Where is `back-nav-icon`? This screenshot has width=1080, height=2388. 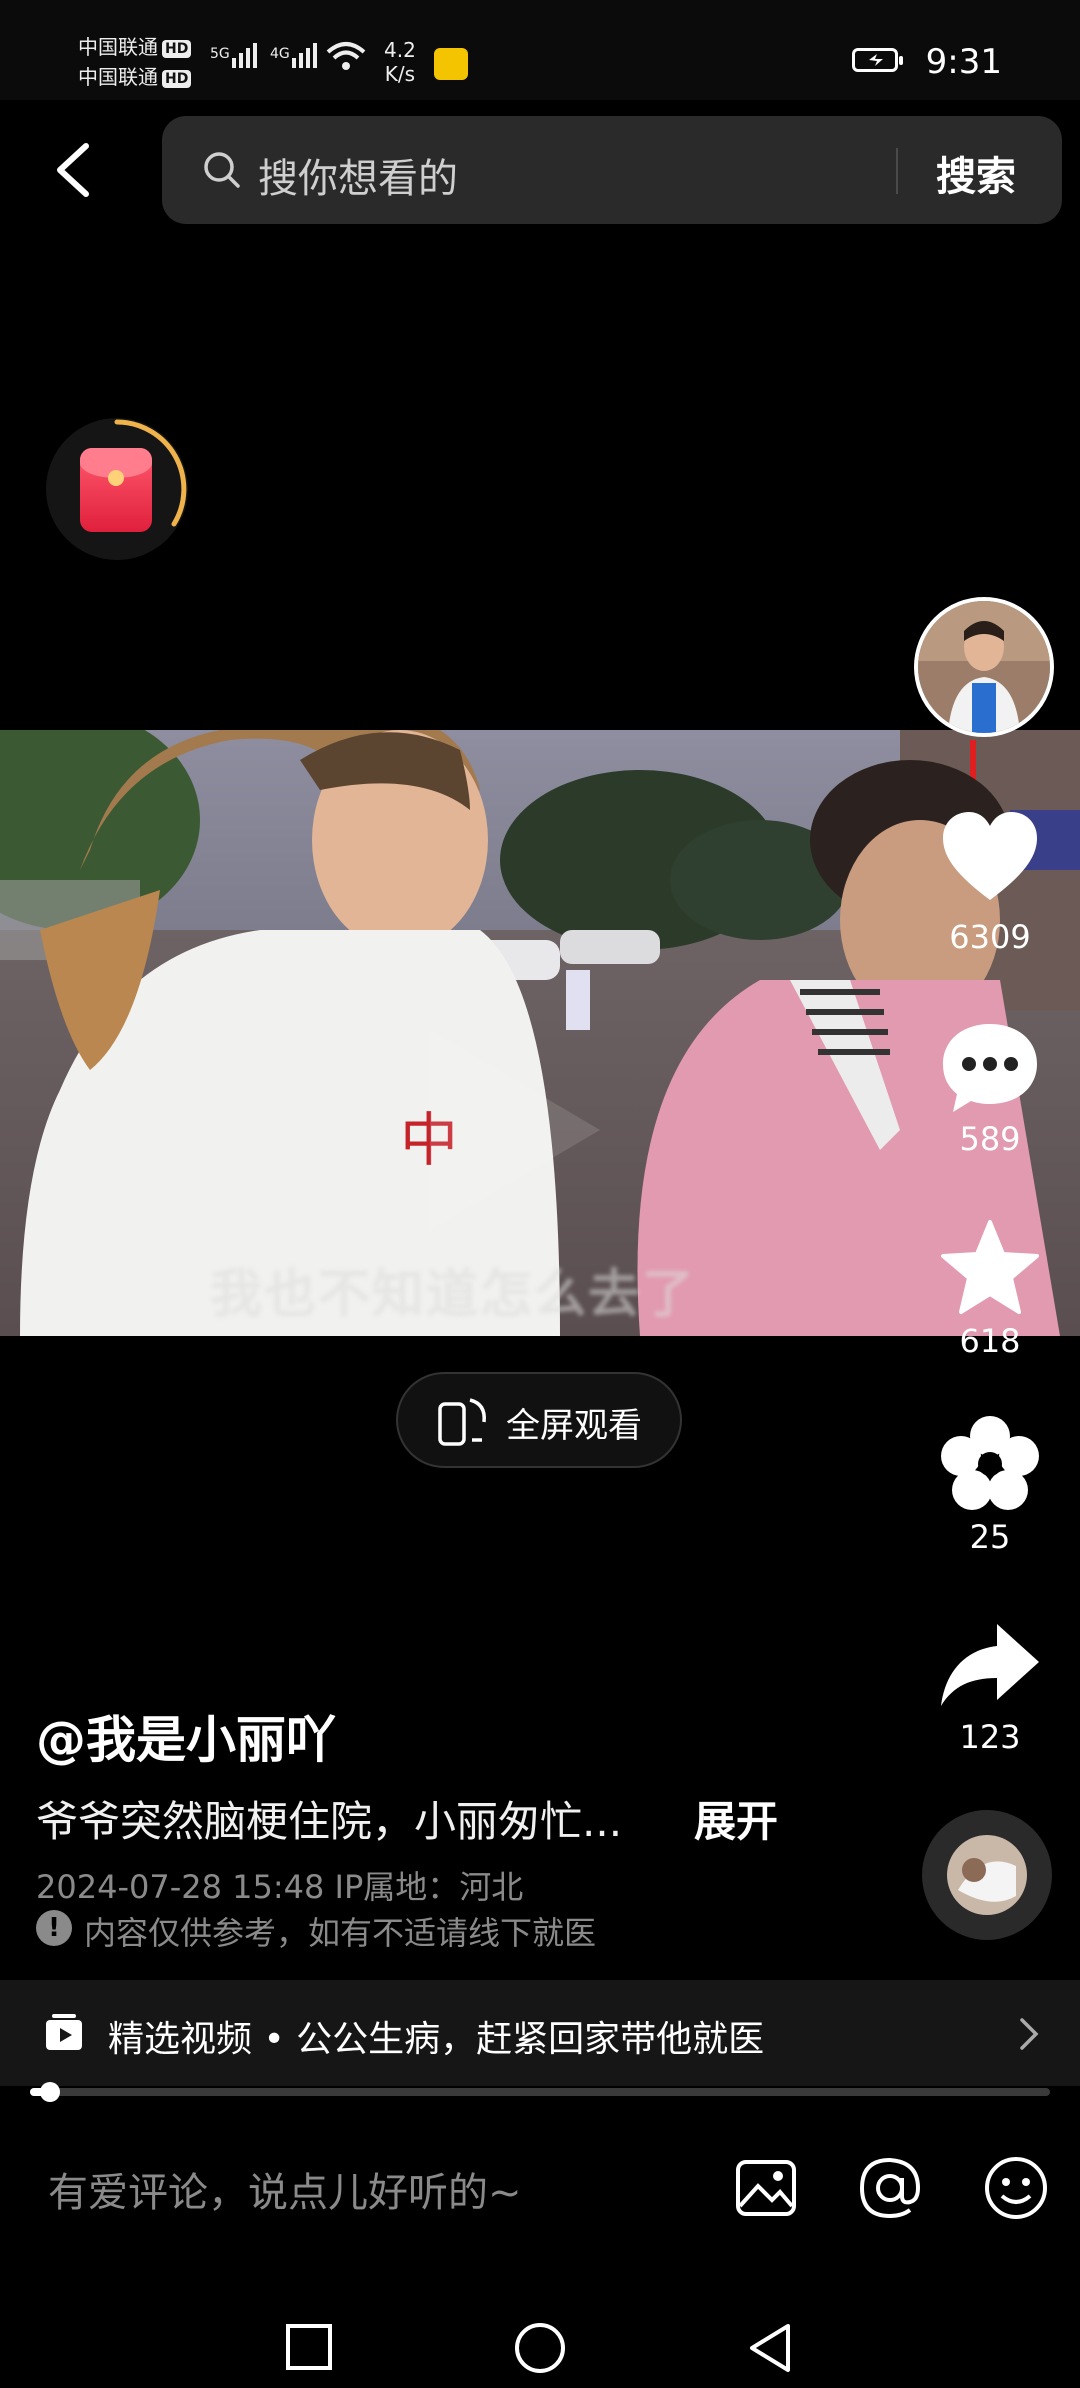 back-nav-icon is located at coordinates (770, 2348).